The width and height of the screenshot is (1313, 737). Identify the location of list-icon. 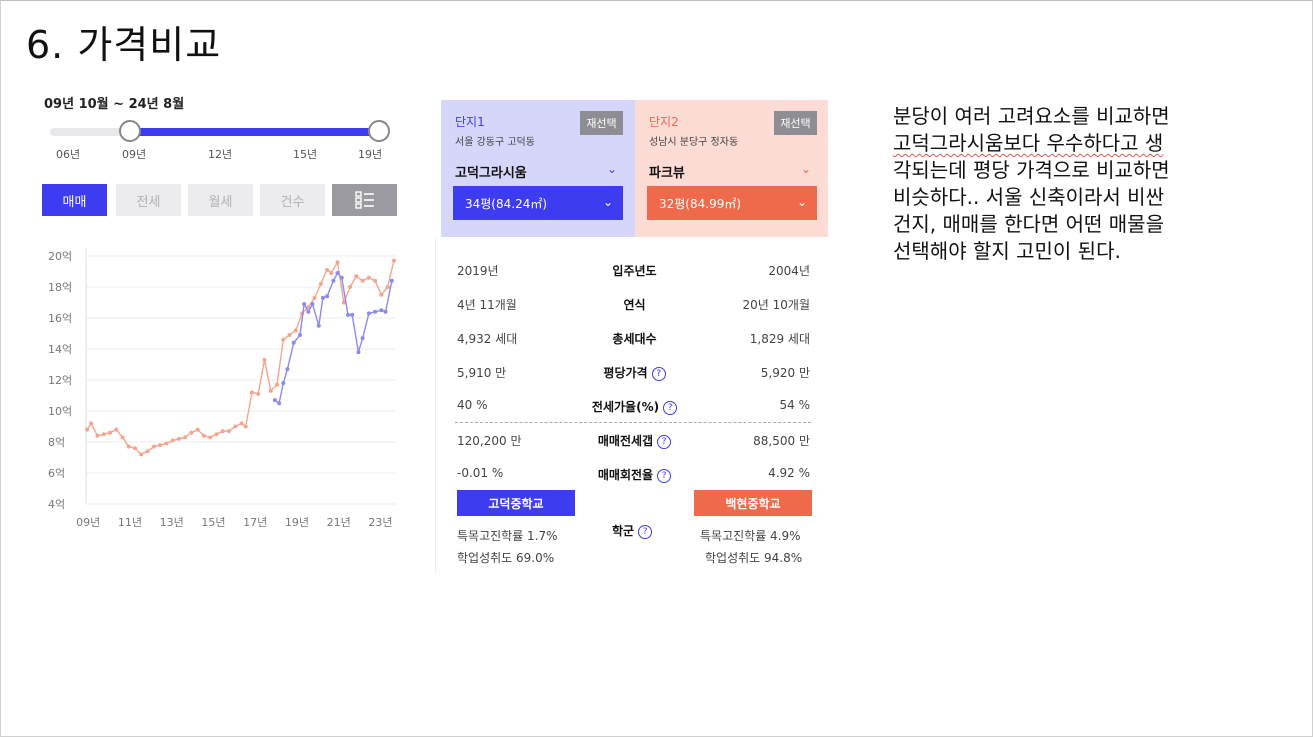
(364, 200).